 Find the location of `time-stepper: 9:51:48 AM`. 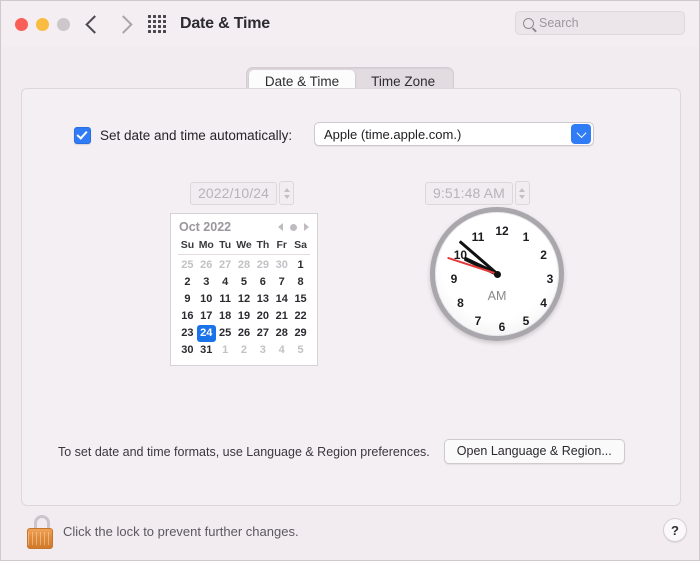

time-stepper: 9:51:48 AM is located at coordinates (477, 193).